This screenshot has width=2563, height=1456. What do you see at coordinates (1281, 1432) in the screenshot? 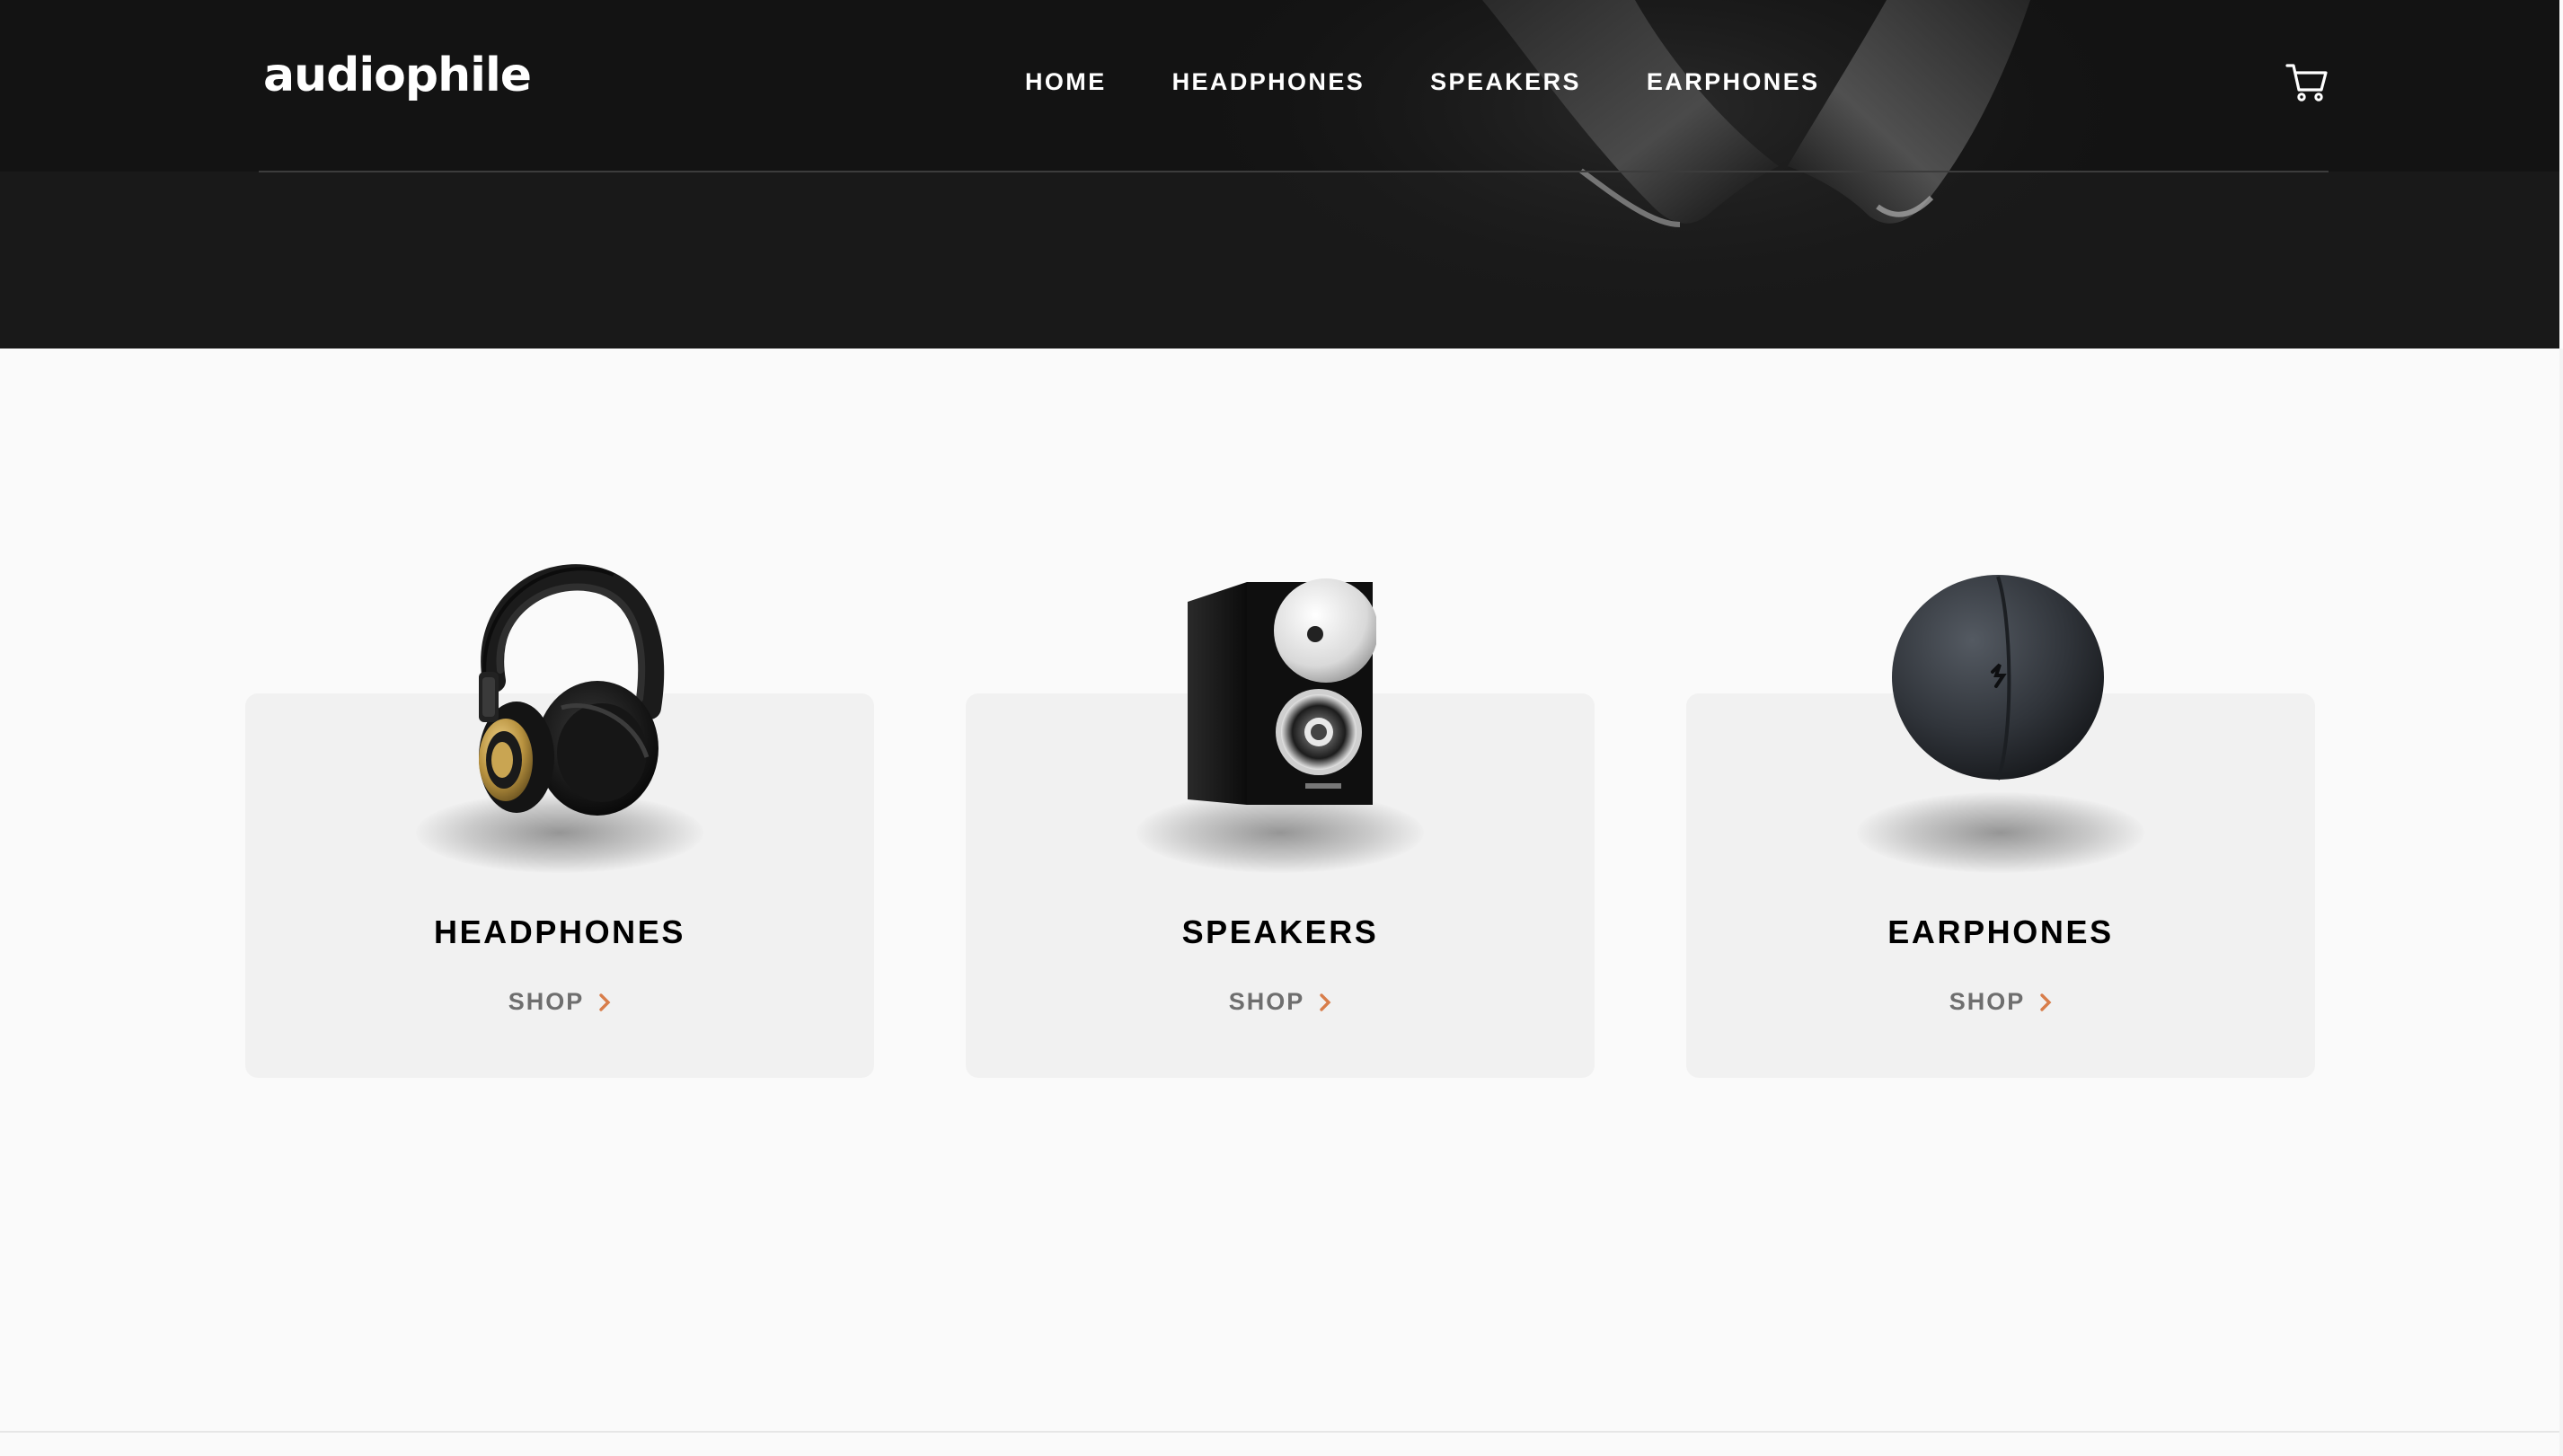
I see `footer-divider` at bounding box center [1281, 1432].